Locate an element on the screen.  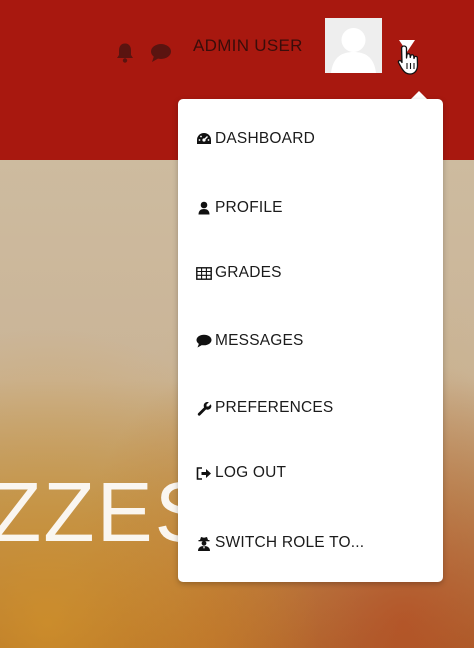
menu-item-label: GRADES is located at coordinates (248, 272).